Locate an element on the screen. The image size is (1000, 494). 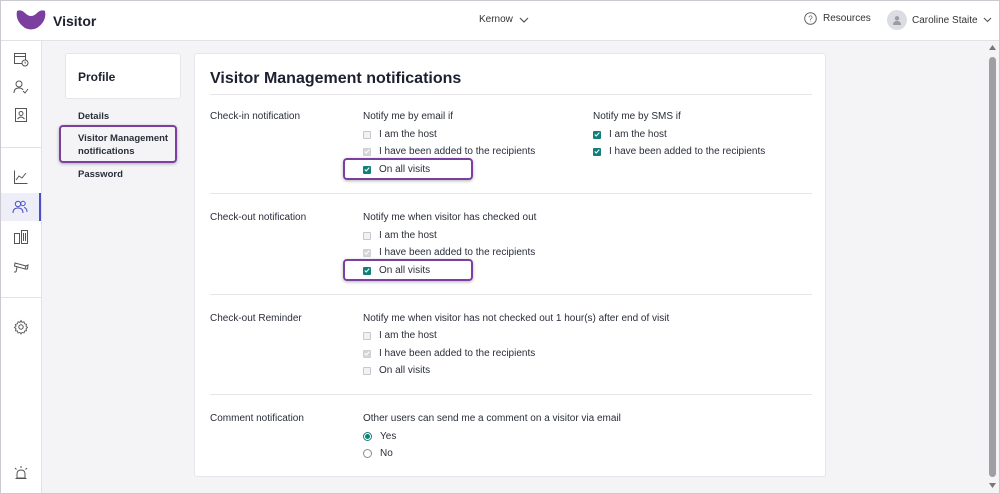
site-select: Kernow is located at coordinates (504, 19).